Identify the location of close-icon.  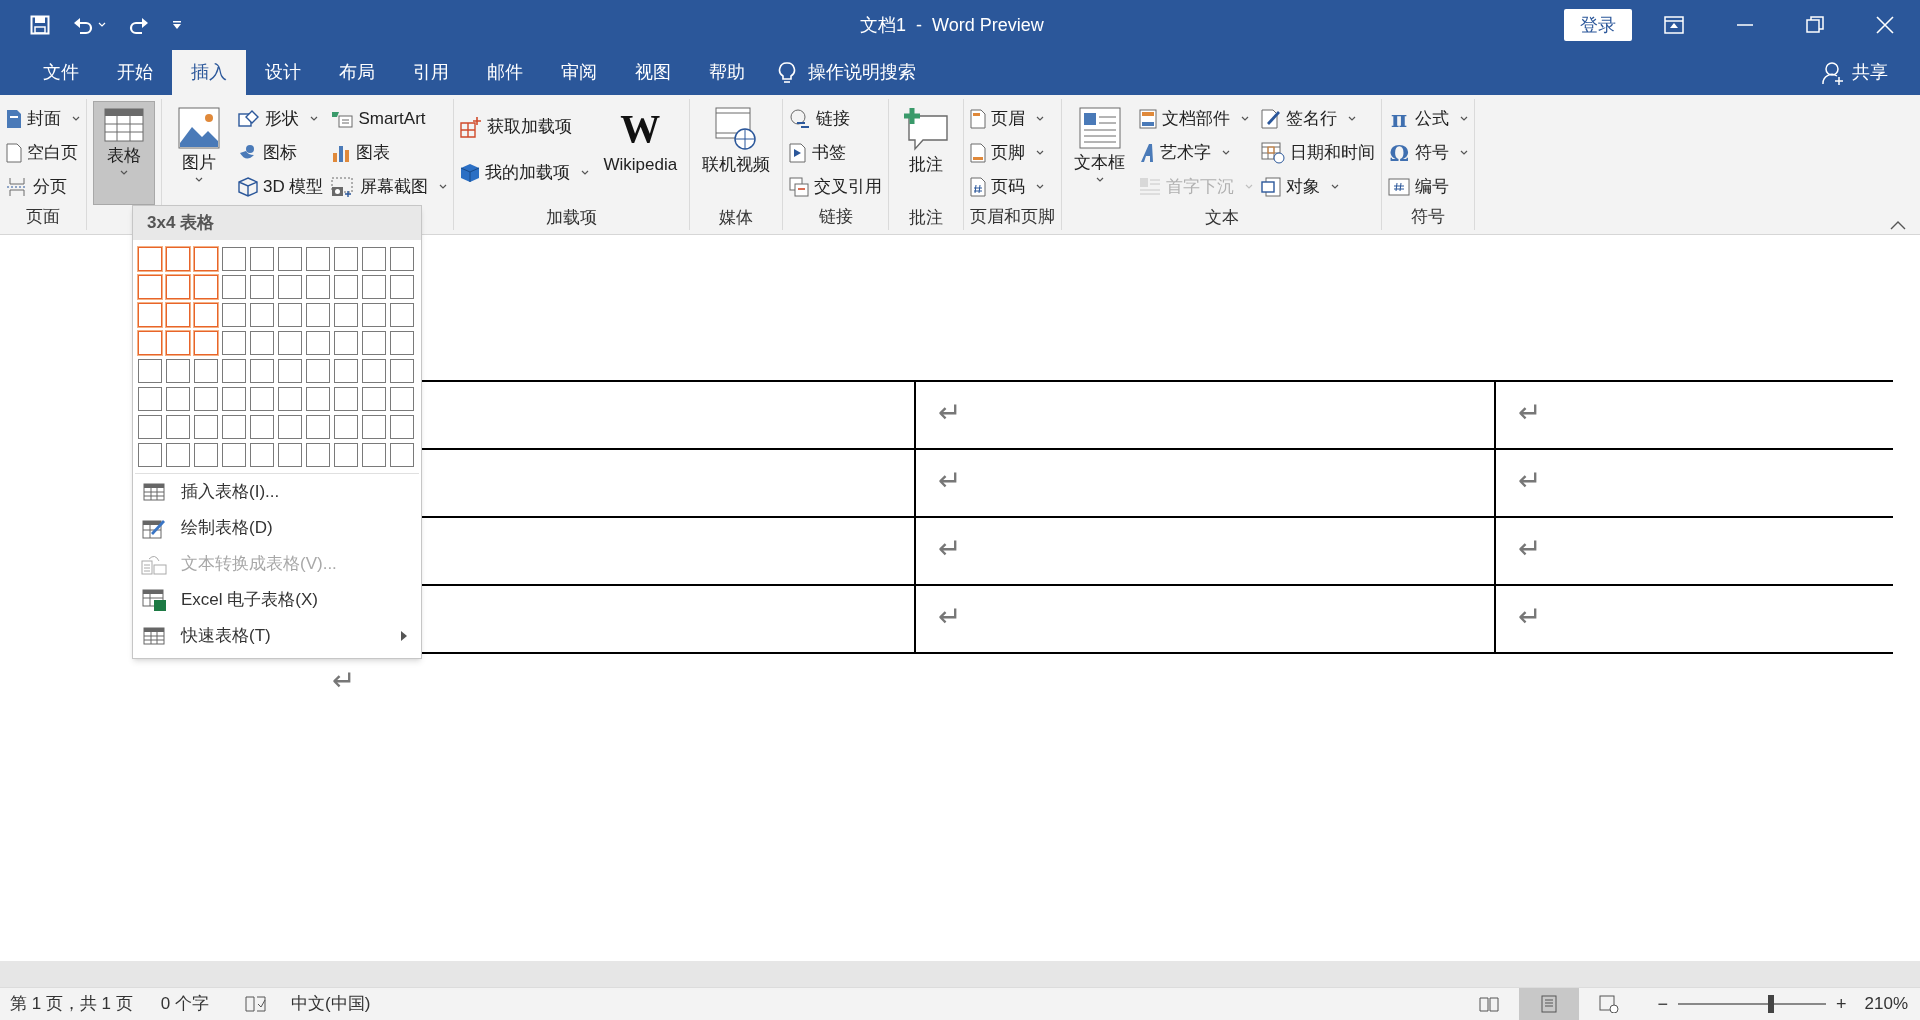
(1885, 25).